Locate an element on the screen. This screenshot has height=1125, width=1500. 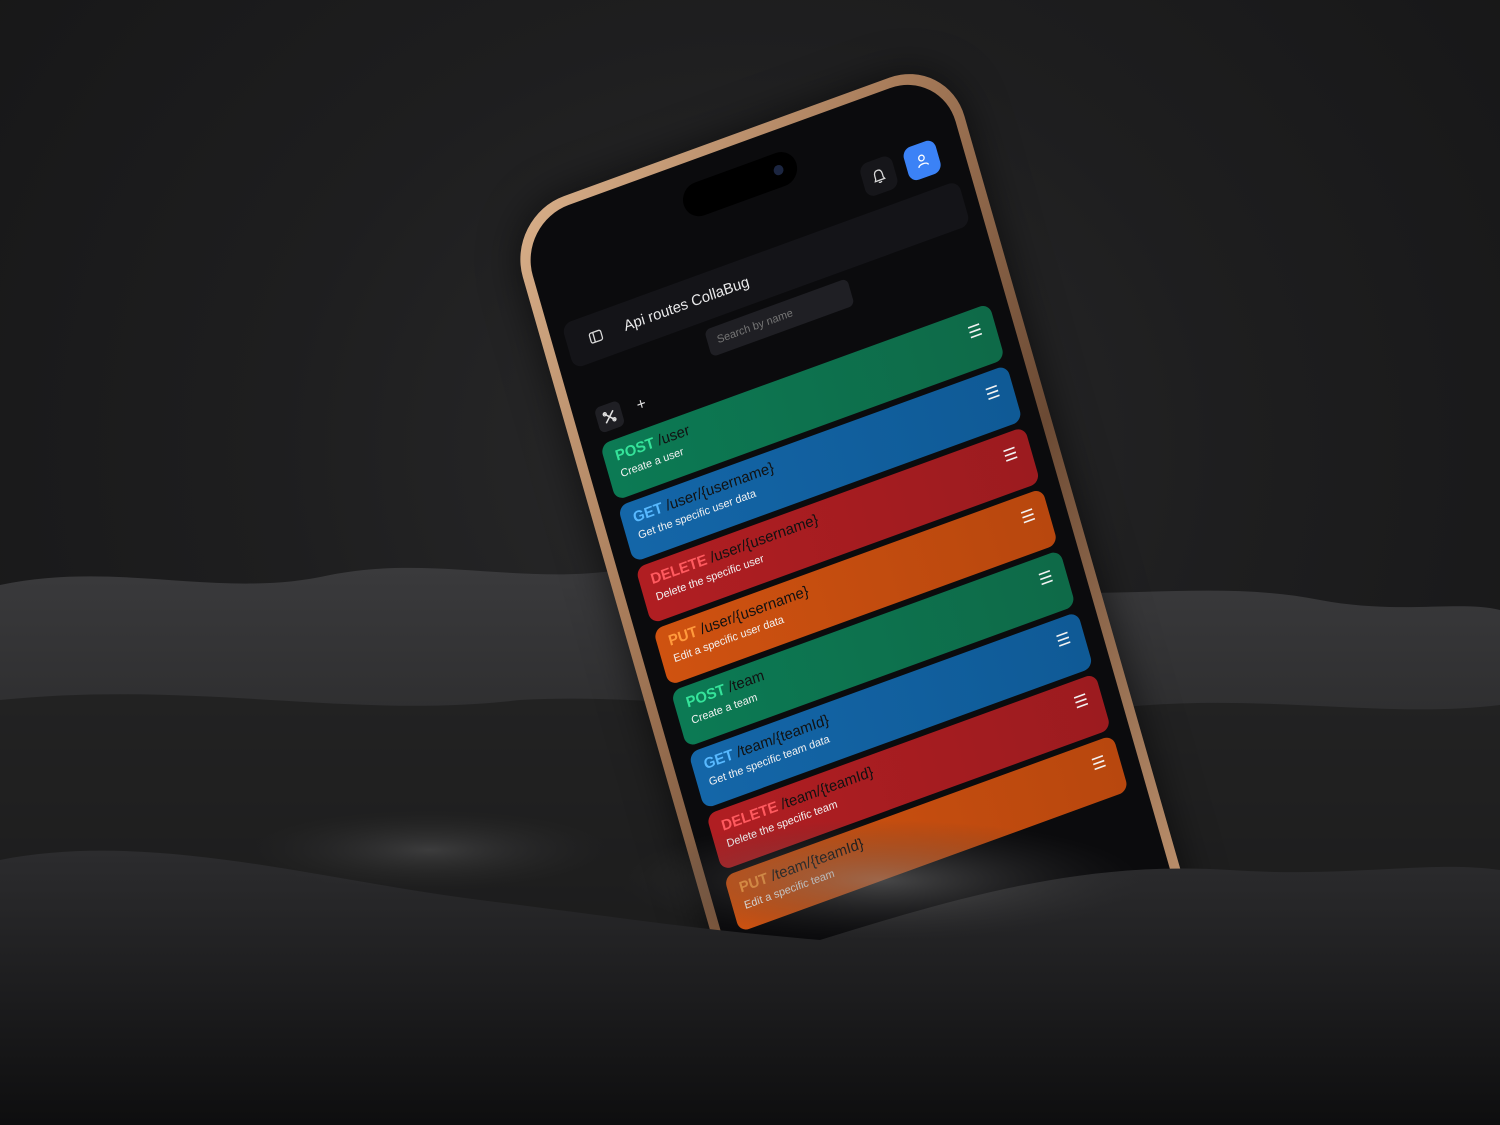
dynamic-island is located at coordinates (740, 184).